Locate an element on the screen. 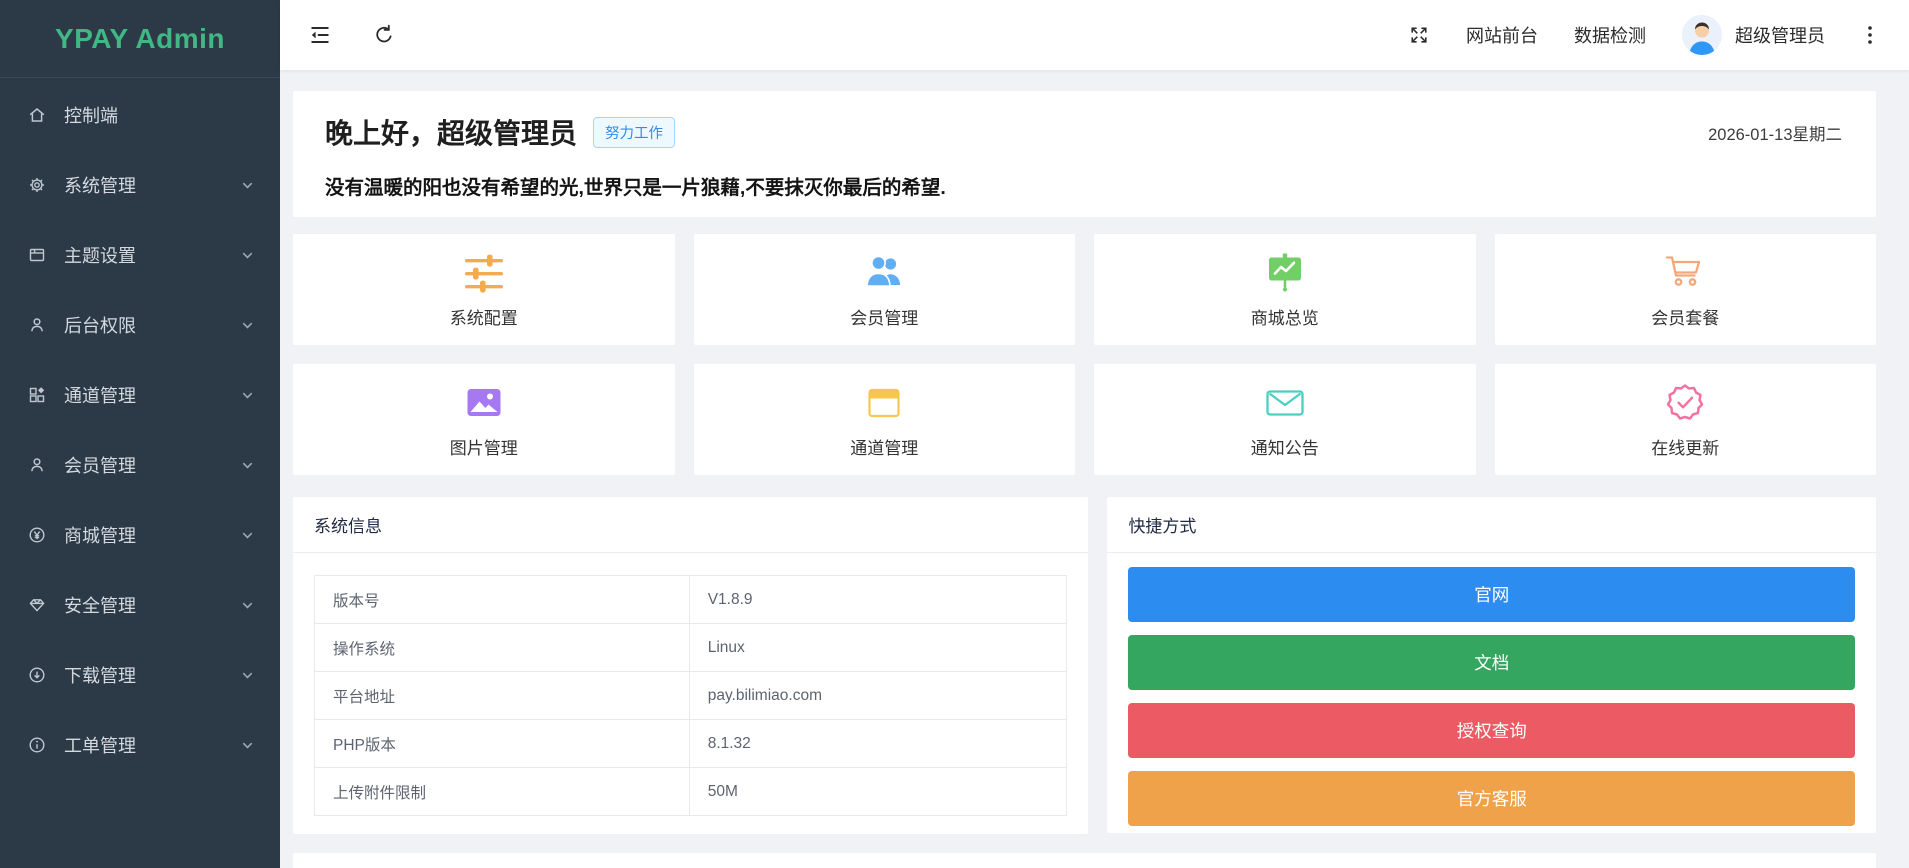  card-label: 通知公告 is located at coordinates (1284, 448).